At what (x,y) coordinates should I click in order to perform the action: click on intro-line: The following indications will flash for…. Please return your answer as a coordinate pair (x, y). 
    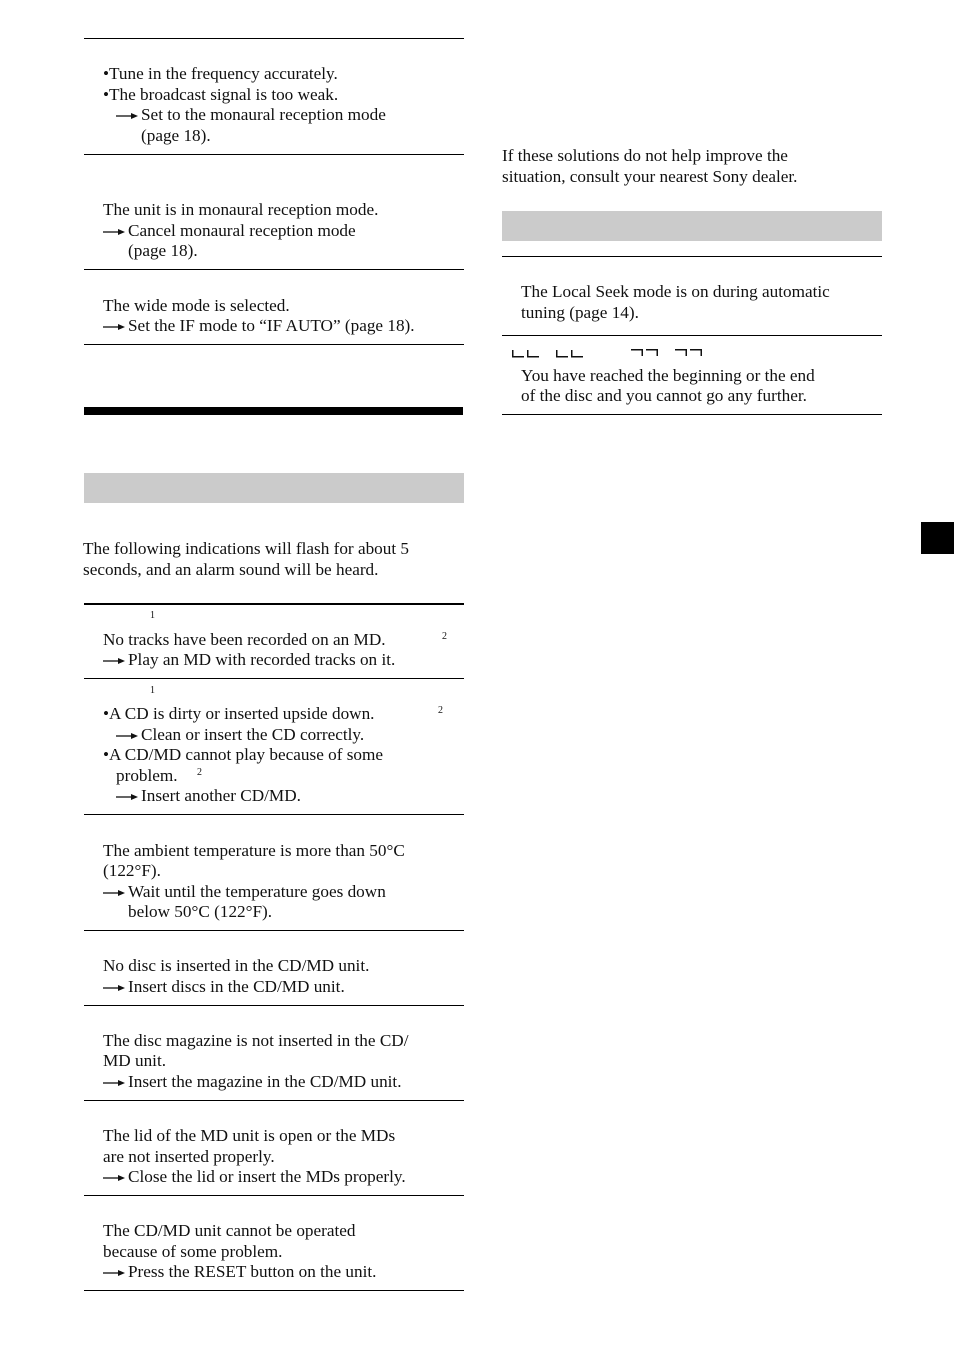
    Looking at the image, I should click on (246, 548).